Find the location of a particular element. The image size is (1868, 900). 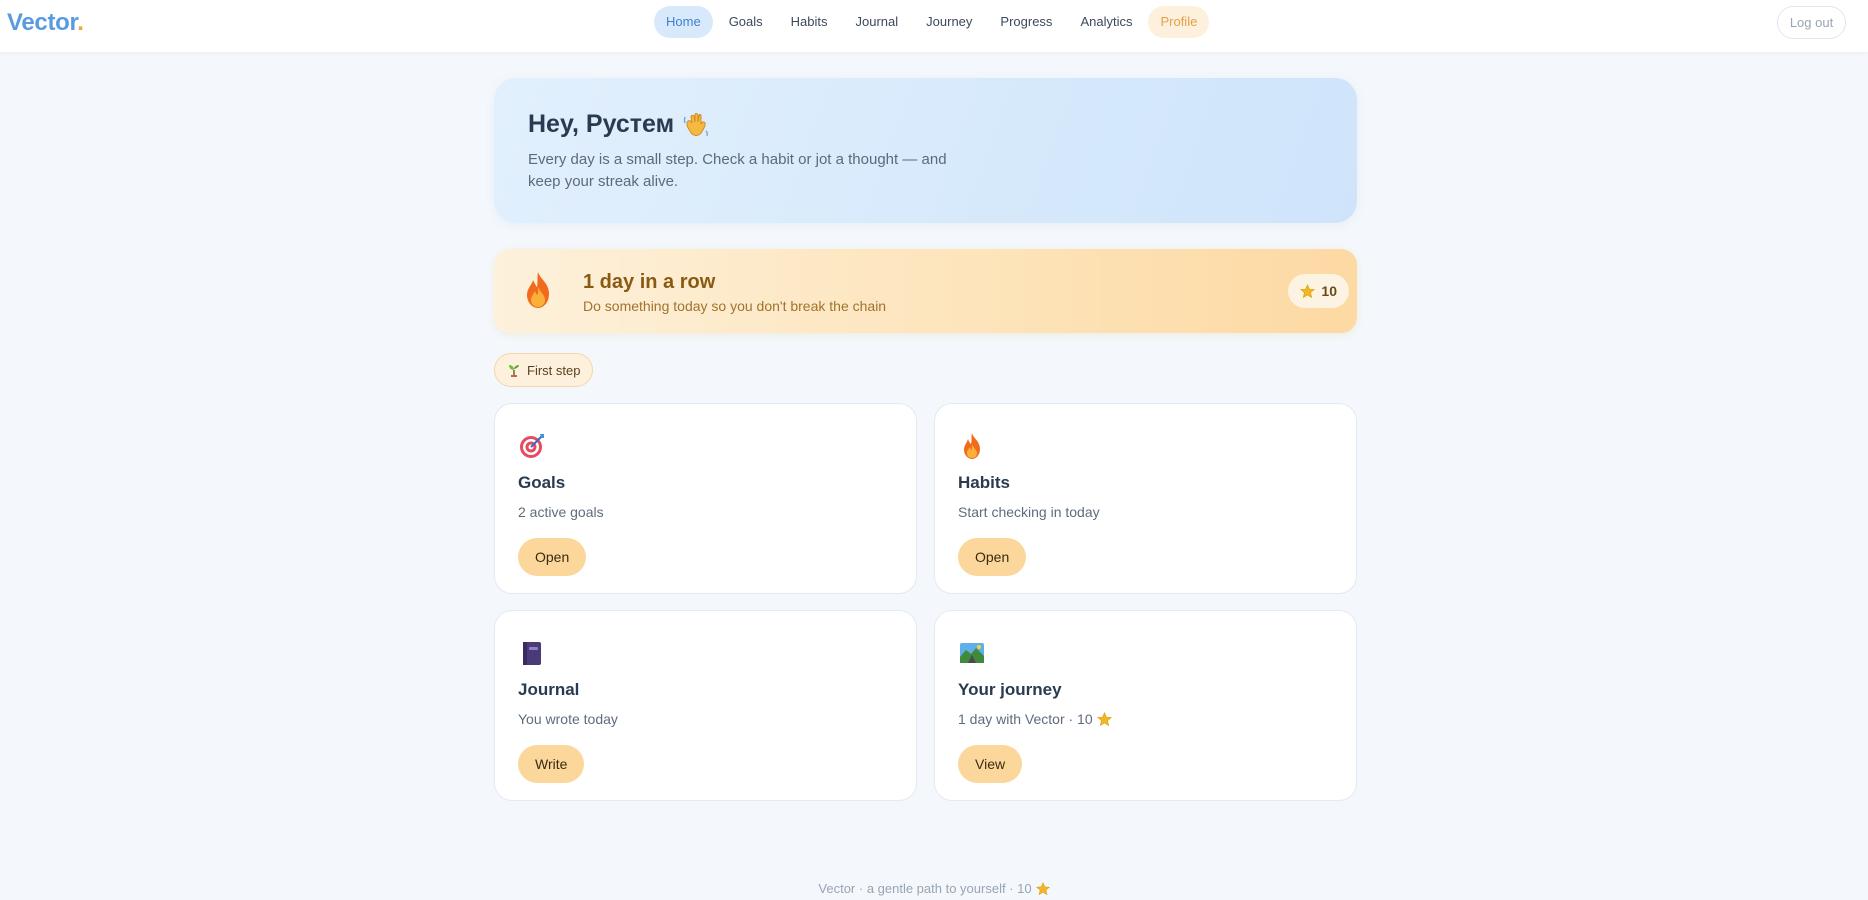

nav-item-progress: Progress is located at coordinates (1026, 22).